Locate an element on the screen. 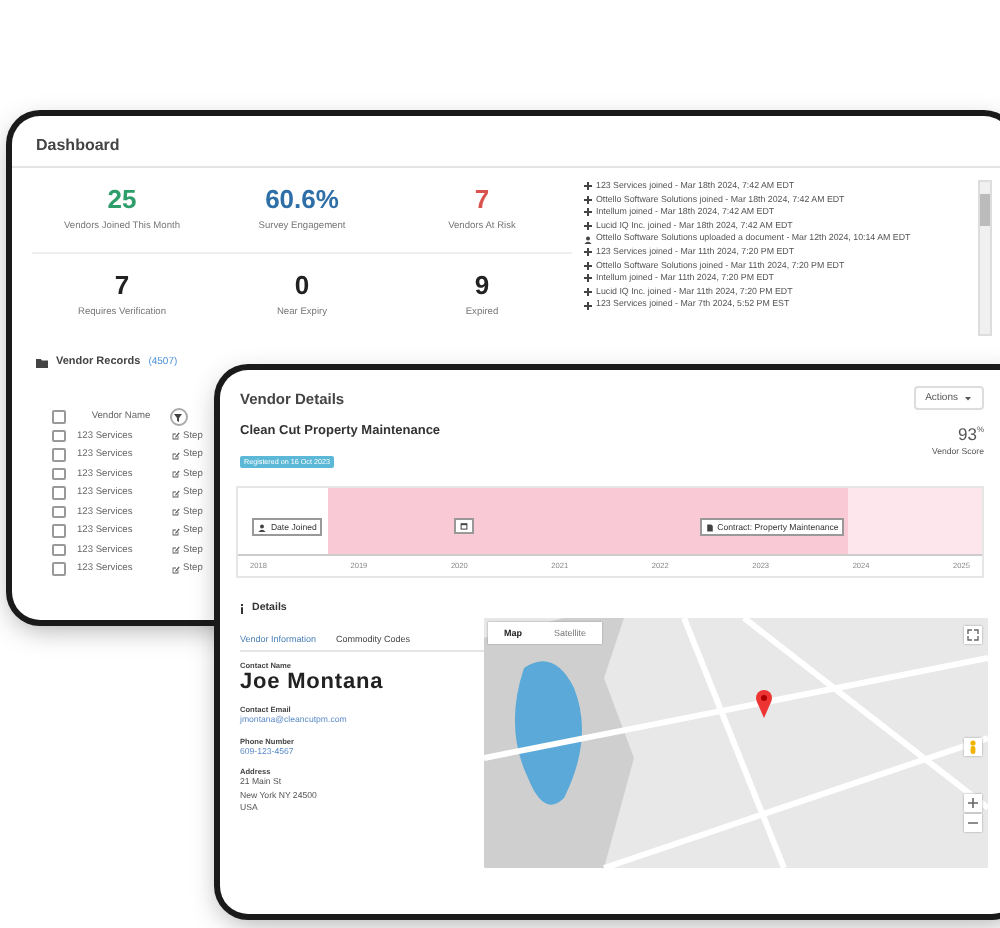  dashboard-title: Dashboard is located at coordinates (506, 142).